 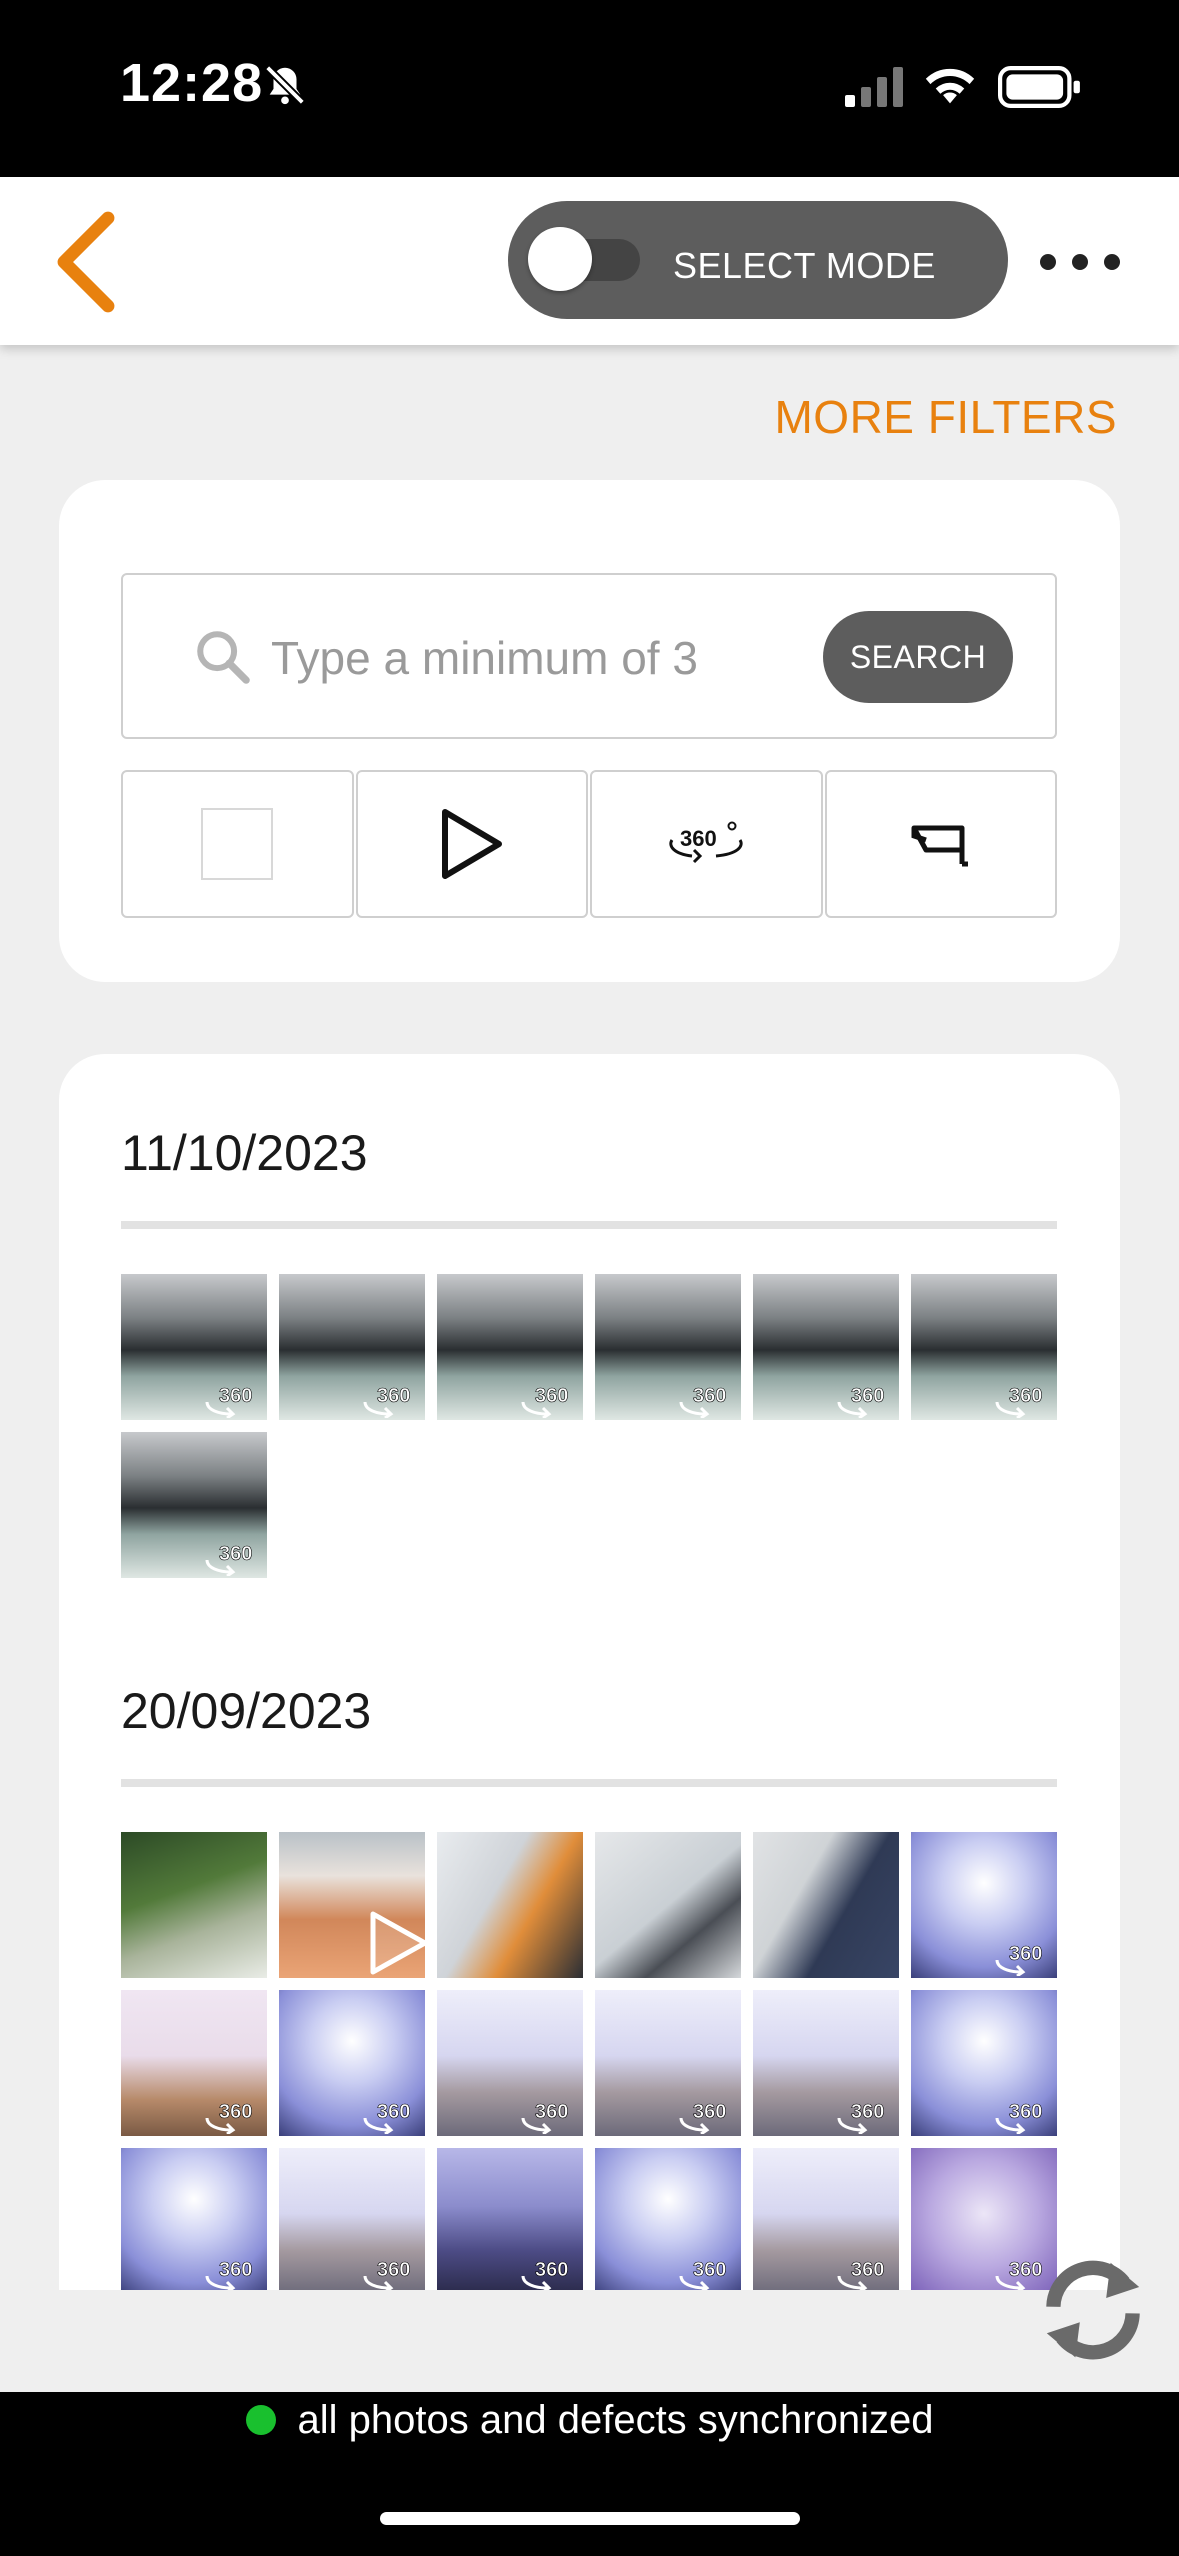 I want to click on sync-status-dot, so click(x=260, y=2420).